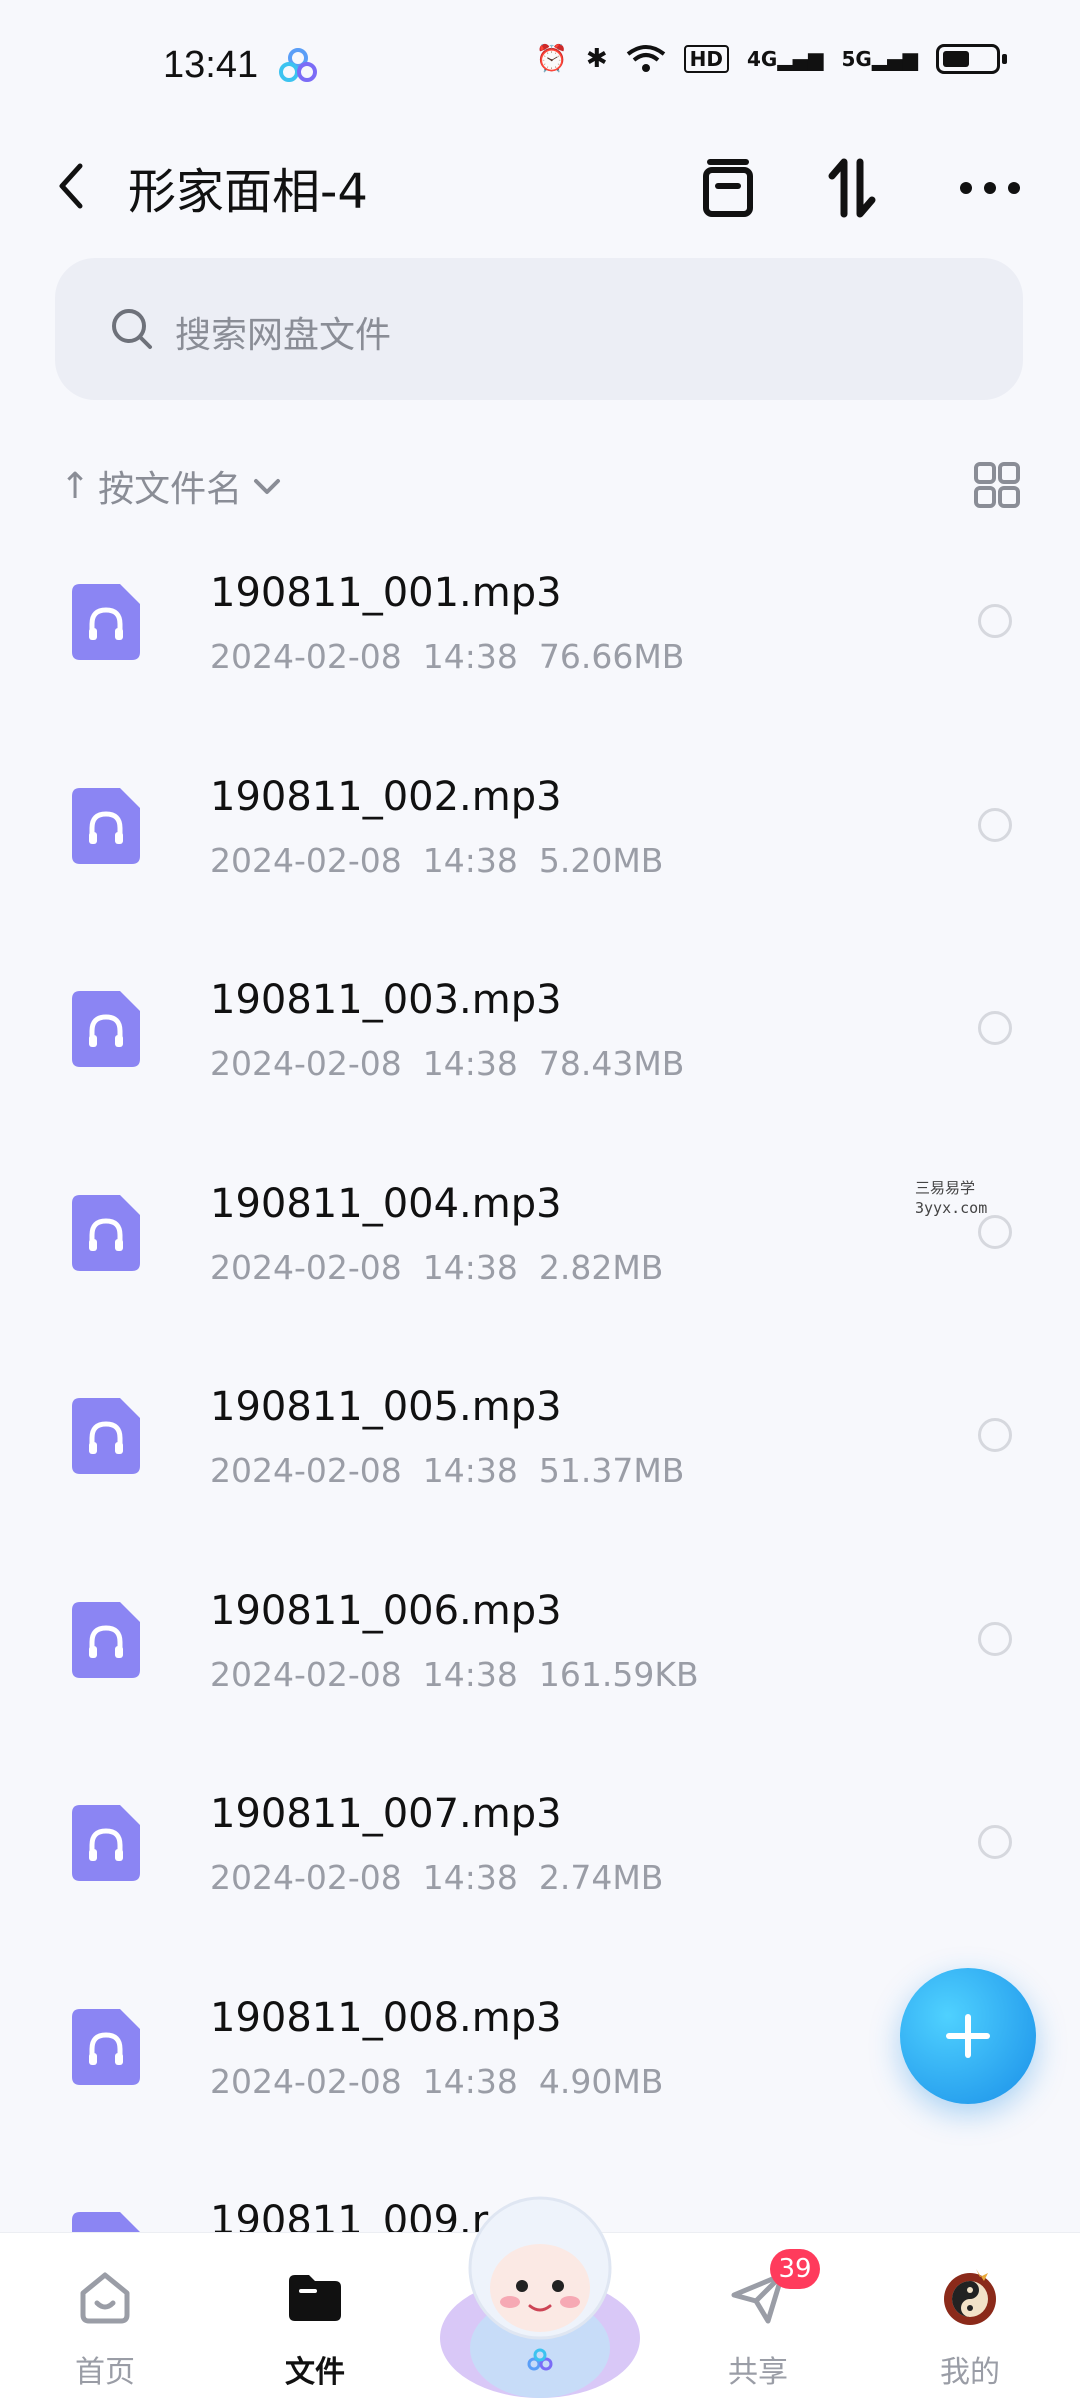 The height and width of the screenshot is (2401, 1080). I want to click on home-icon, so click(105, 2298).